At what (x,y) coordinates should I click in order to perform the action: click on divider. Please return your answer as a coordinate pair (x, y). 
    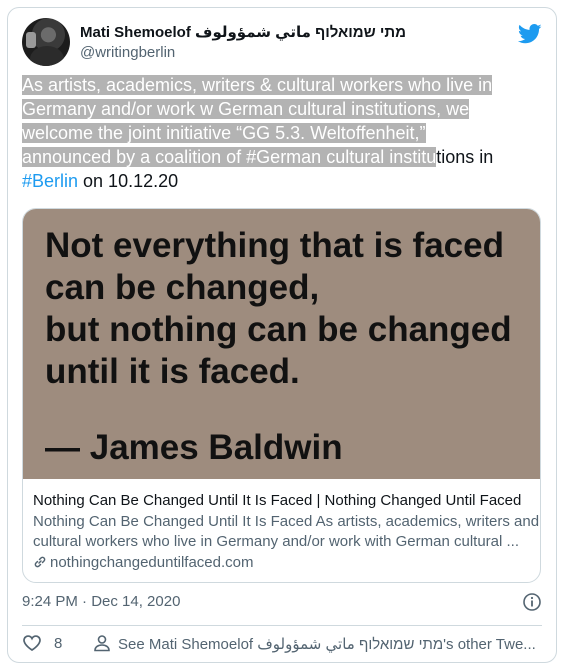
    Looking at the image, I should click on (282, 625).